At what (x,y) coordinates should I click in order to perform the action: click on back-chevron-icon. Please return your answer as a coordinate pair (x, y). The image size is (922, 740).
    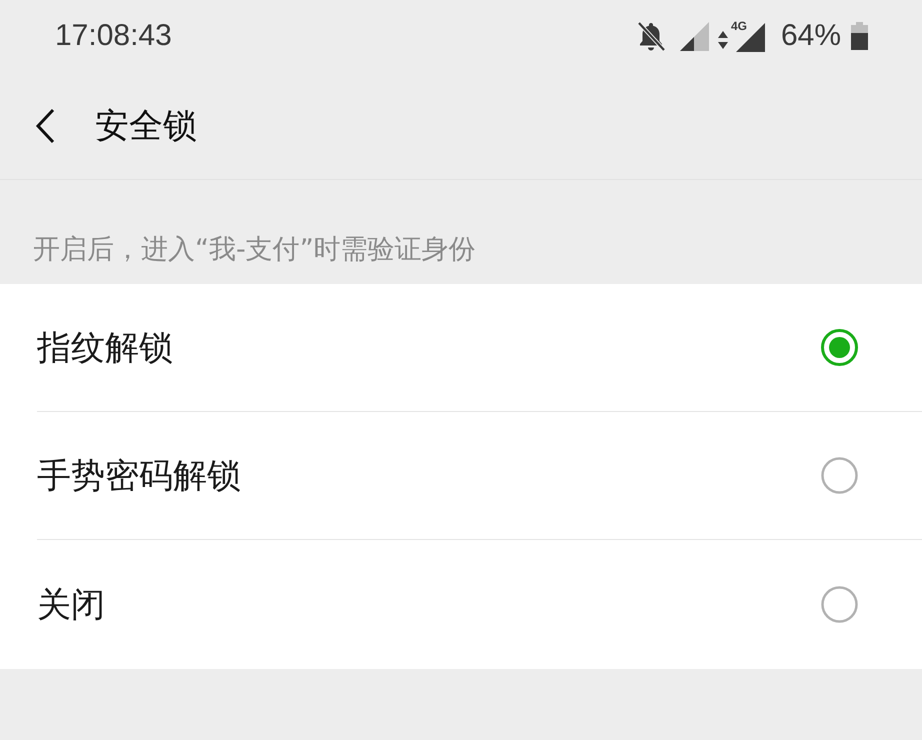
    Looking at the image, I should click on (45, 125).